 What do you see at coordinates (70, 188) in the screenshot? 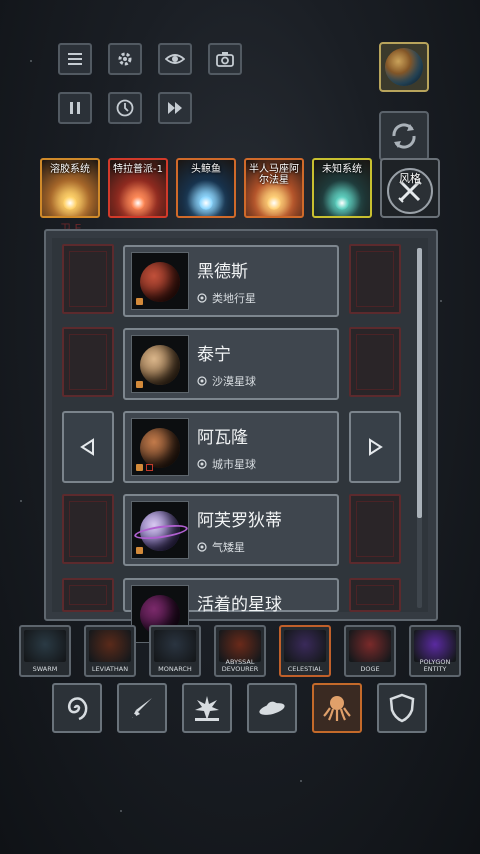
I see `system-card: 溶胶系统` at bounding box center [70, 188].